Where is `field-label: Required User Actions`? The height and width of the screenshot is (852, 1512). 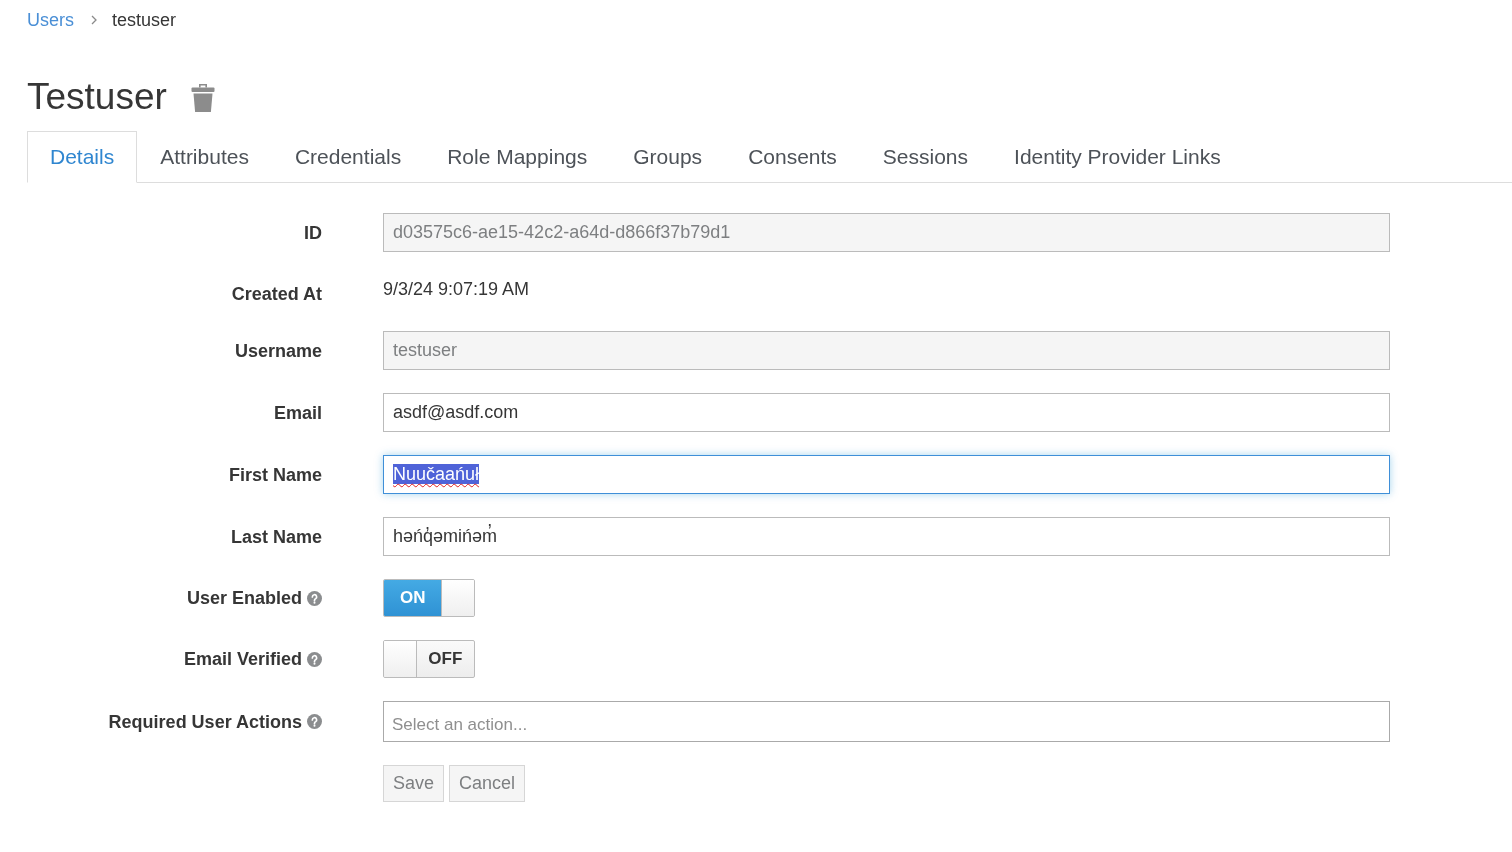
field-label: Required User Actions is located at coordinates (205, 722).